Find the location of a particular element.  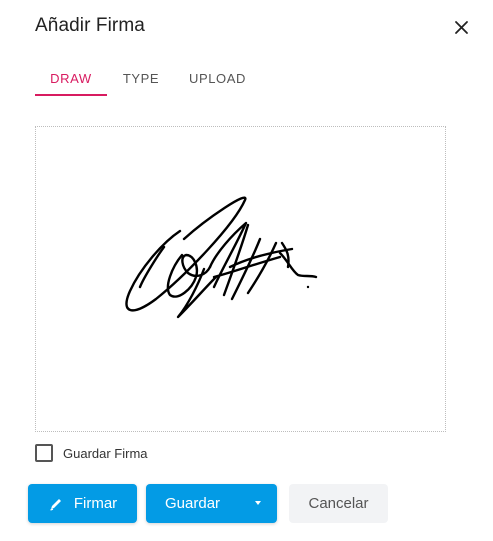

close-icon is located at coordinates (462, 28).